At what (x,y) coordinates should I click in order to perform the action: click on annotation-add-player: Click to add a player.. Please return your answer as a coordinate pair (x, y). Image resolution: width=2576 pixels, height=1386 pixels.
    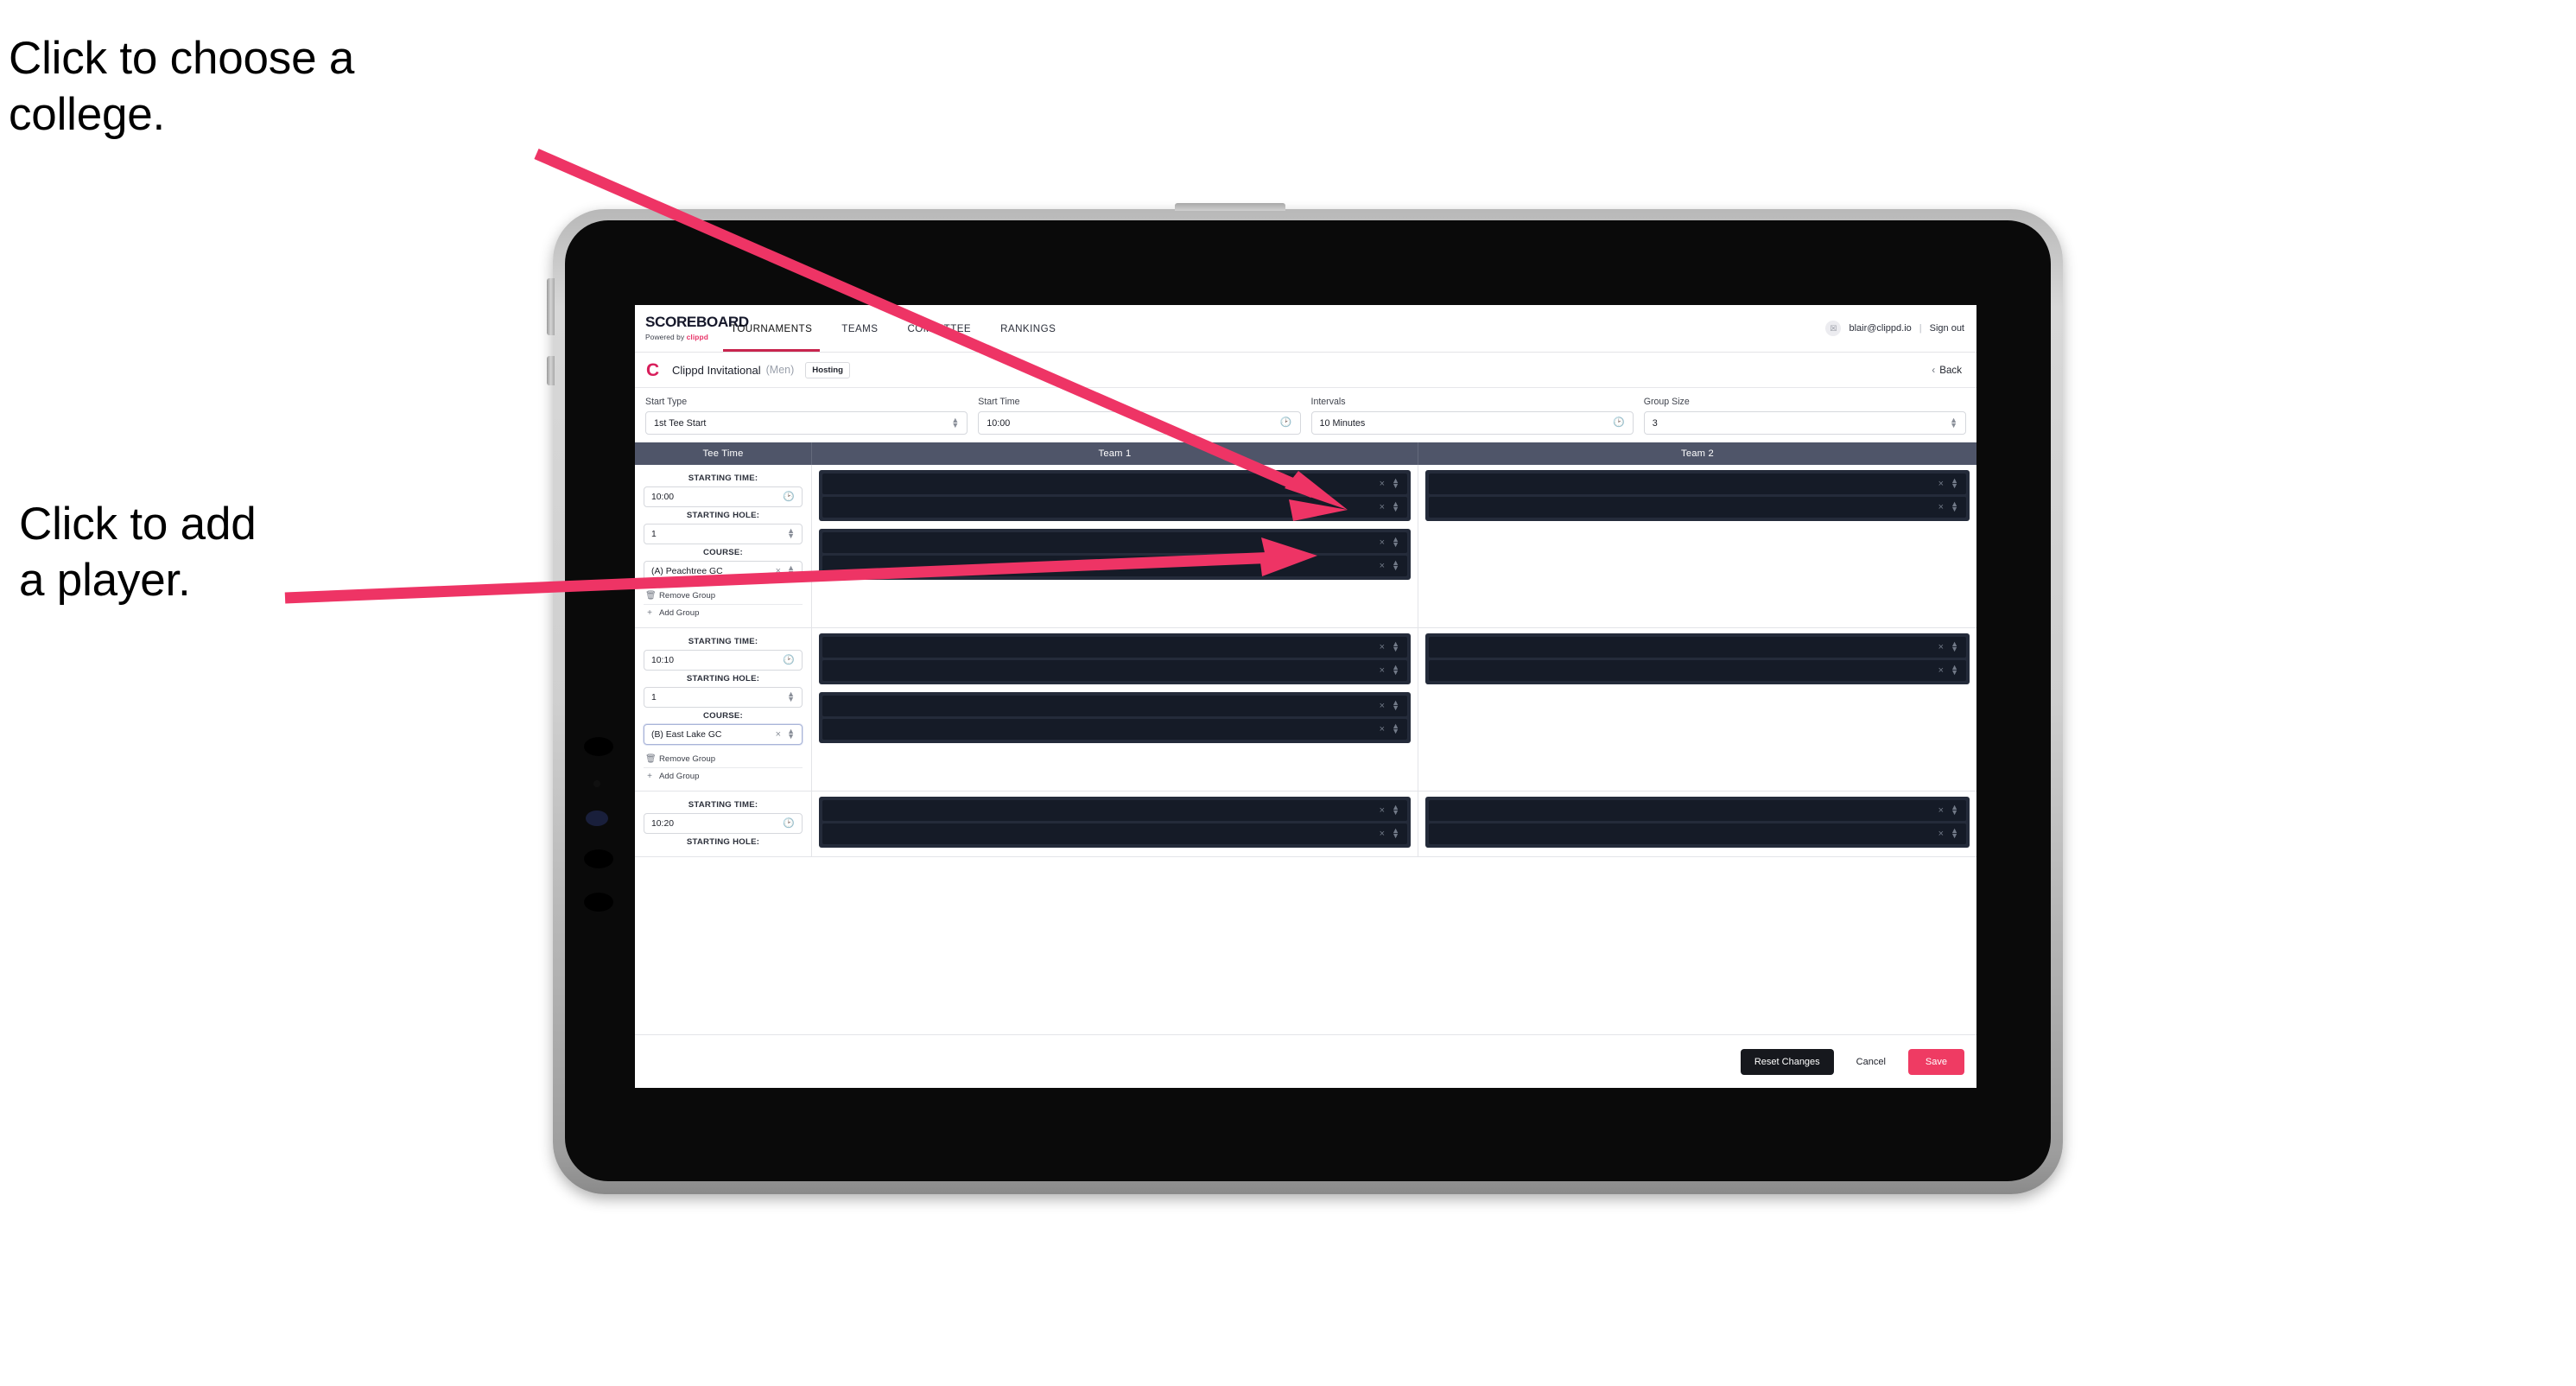
    Looking at the image, I should click on (138, 552).